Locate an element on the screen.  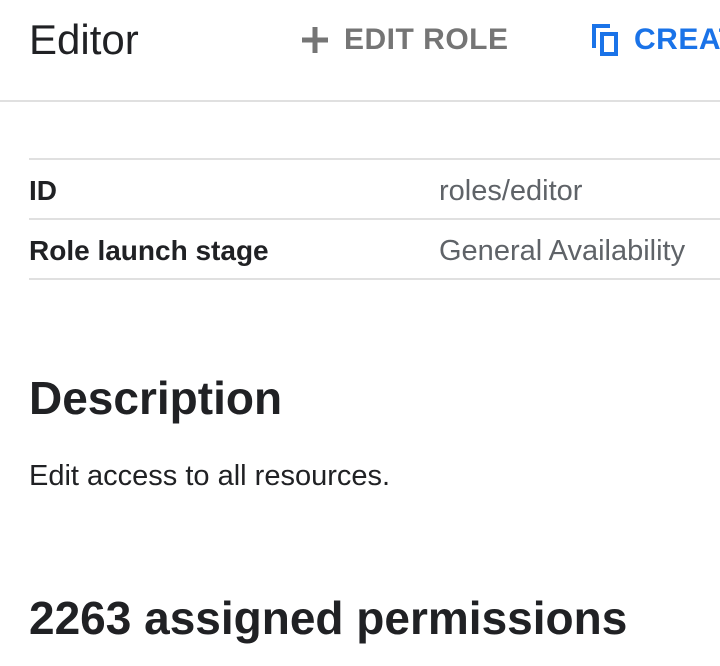
description-text: Edit access to all resources. is located at coordinates (210, 476).